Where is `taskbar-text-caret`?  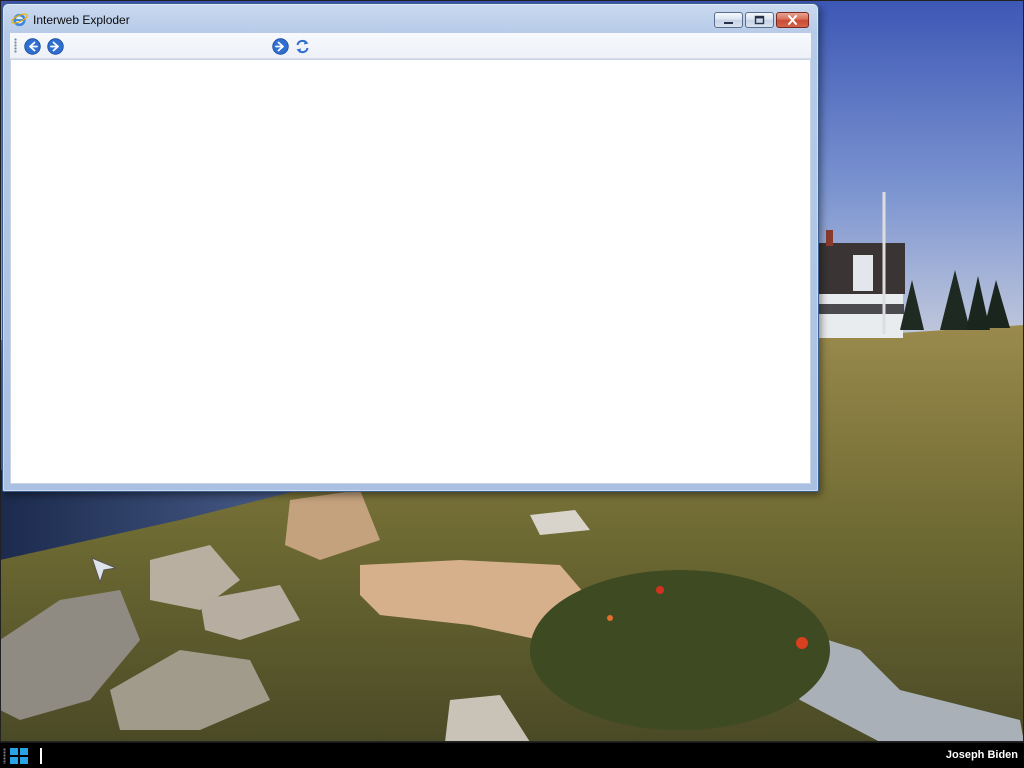 taskbar-text-caret is located at coordinates (41, 756).